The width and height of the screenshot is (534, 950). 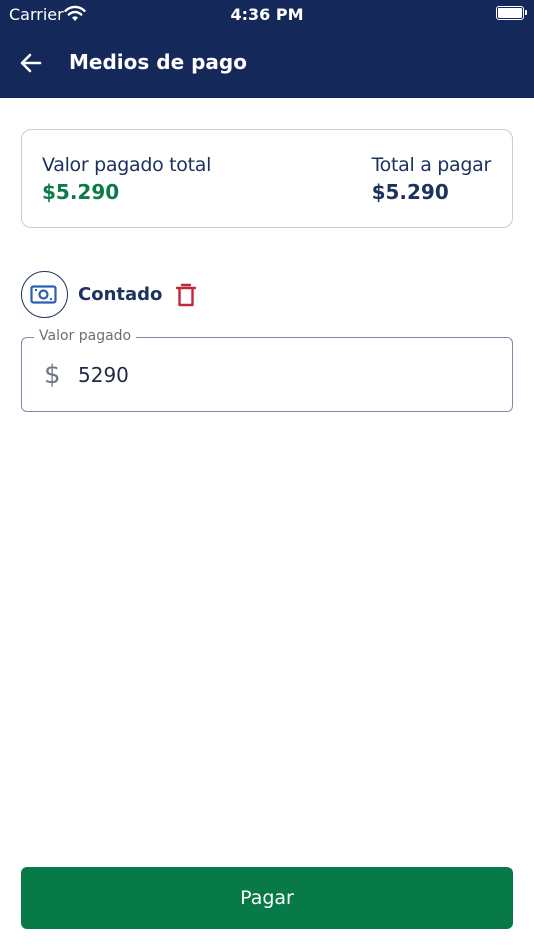 I want to click on clock: 4:36 PM, so click(x=267, y=14).